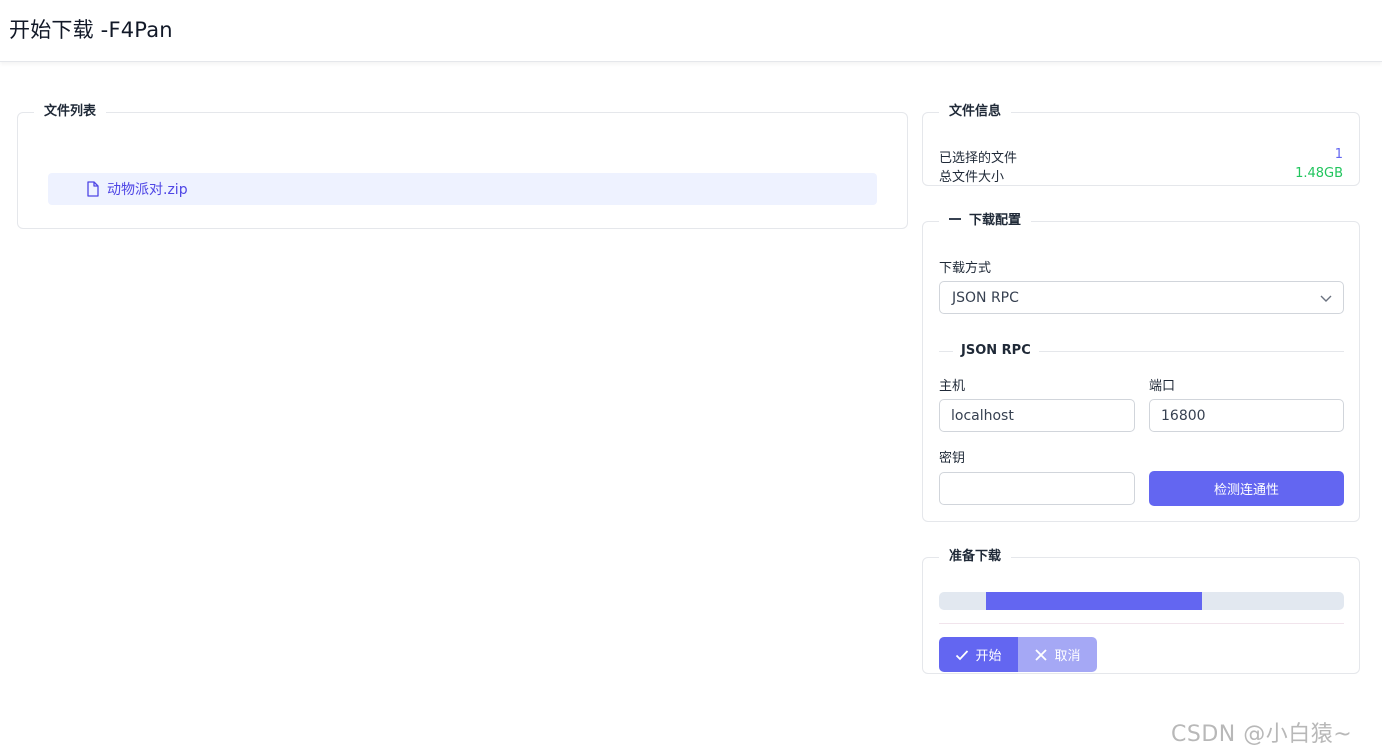 Image resolution: width=1382 pixels, height=755 pixels. I want to click on progress-bar, so click(1141, 601).